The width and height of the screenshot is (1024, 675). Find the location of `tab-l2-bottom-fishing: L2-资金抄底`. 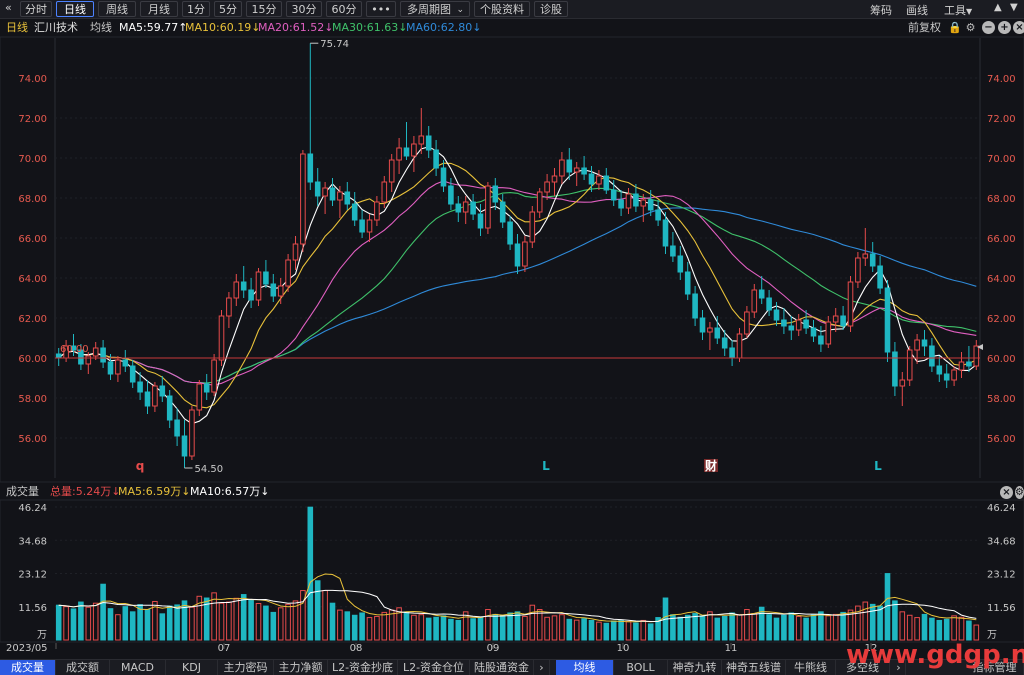

tab-l2-bottom-fishing: L2-资金抄底 is located at coordinates (363, 667).